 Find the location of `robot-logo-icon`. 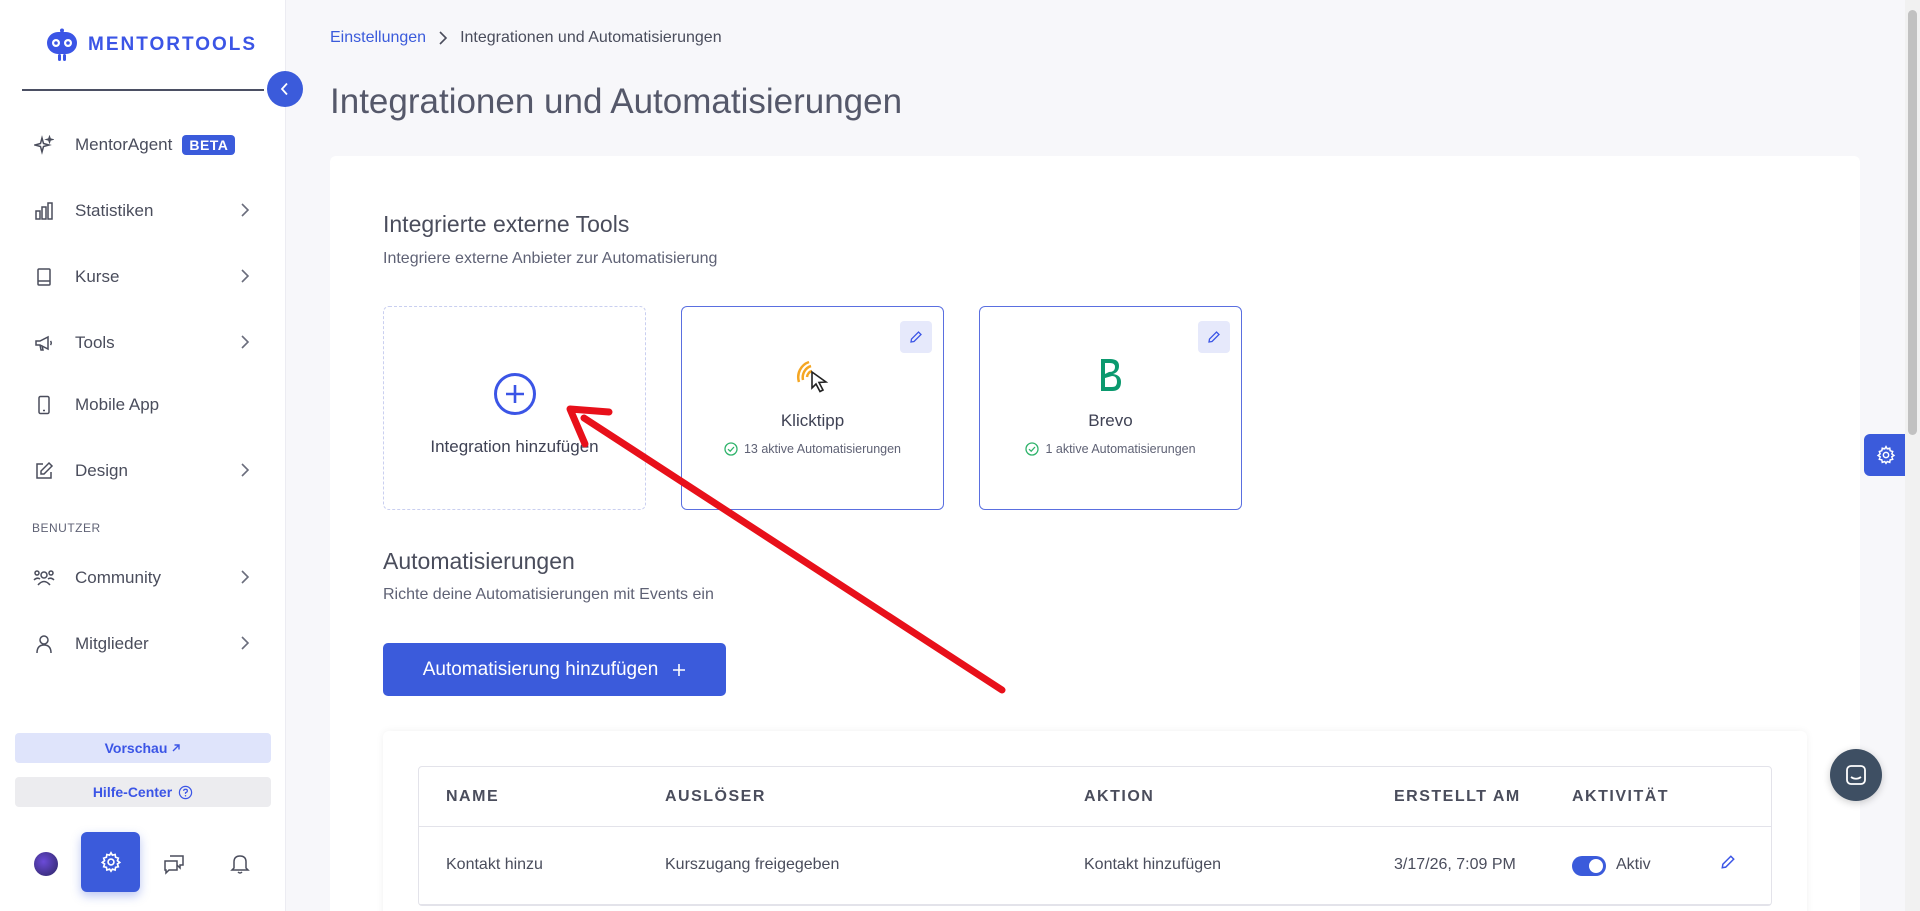

robot-logo-icon is located at coordinates (62, 44).